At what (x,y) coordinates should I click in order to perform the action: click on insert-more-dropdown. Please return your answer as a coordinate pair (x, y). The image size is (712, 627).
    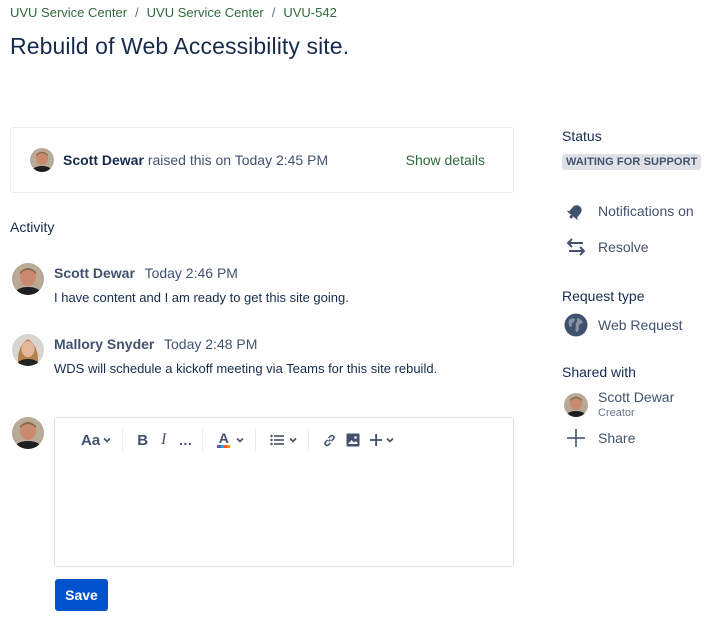
    Looking at the image, I should click on (382, 440).